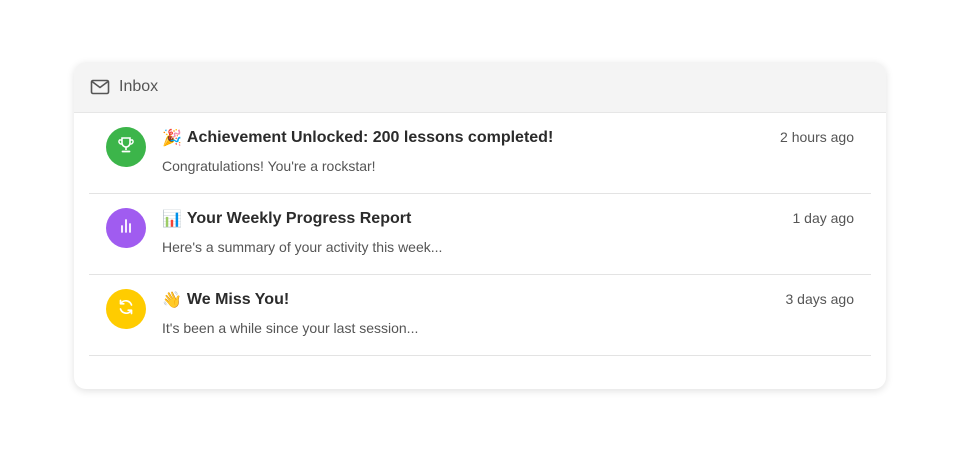  Describe the element at coordinates (299, 218) in the screenshot. I see `message-title-text: Your Weekly Progress Report` at that location.